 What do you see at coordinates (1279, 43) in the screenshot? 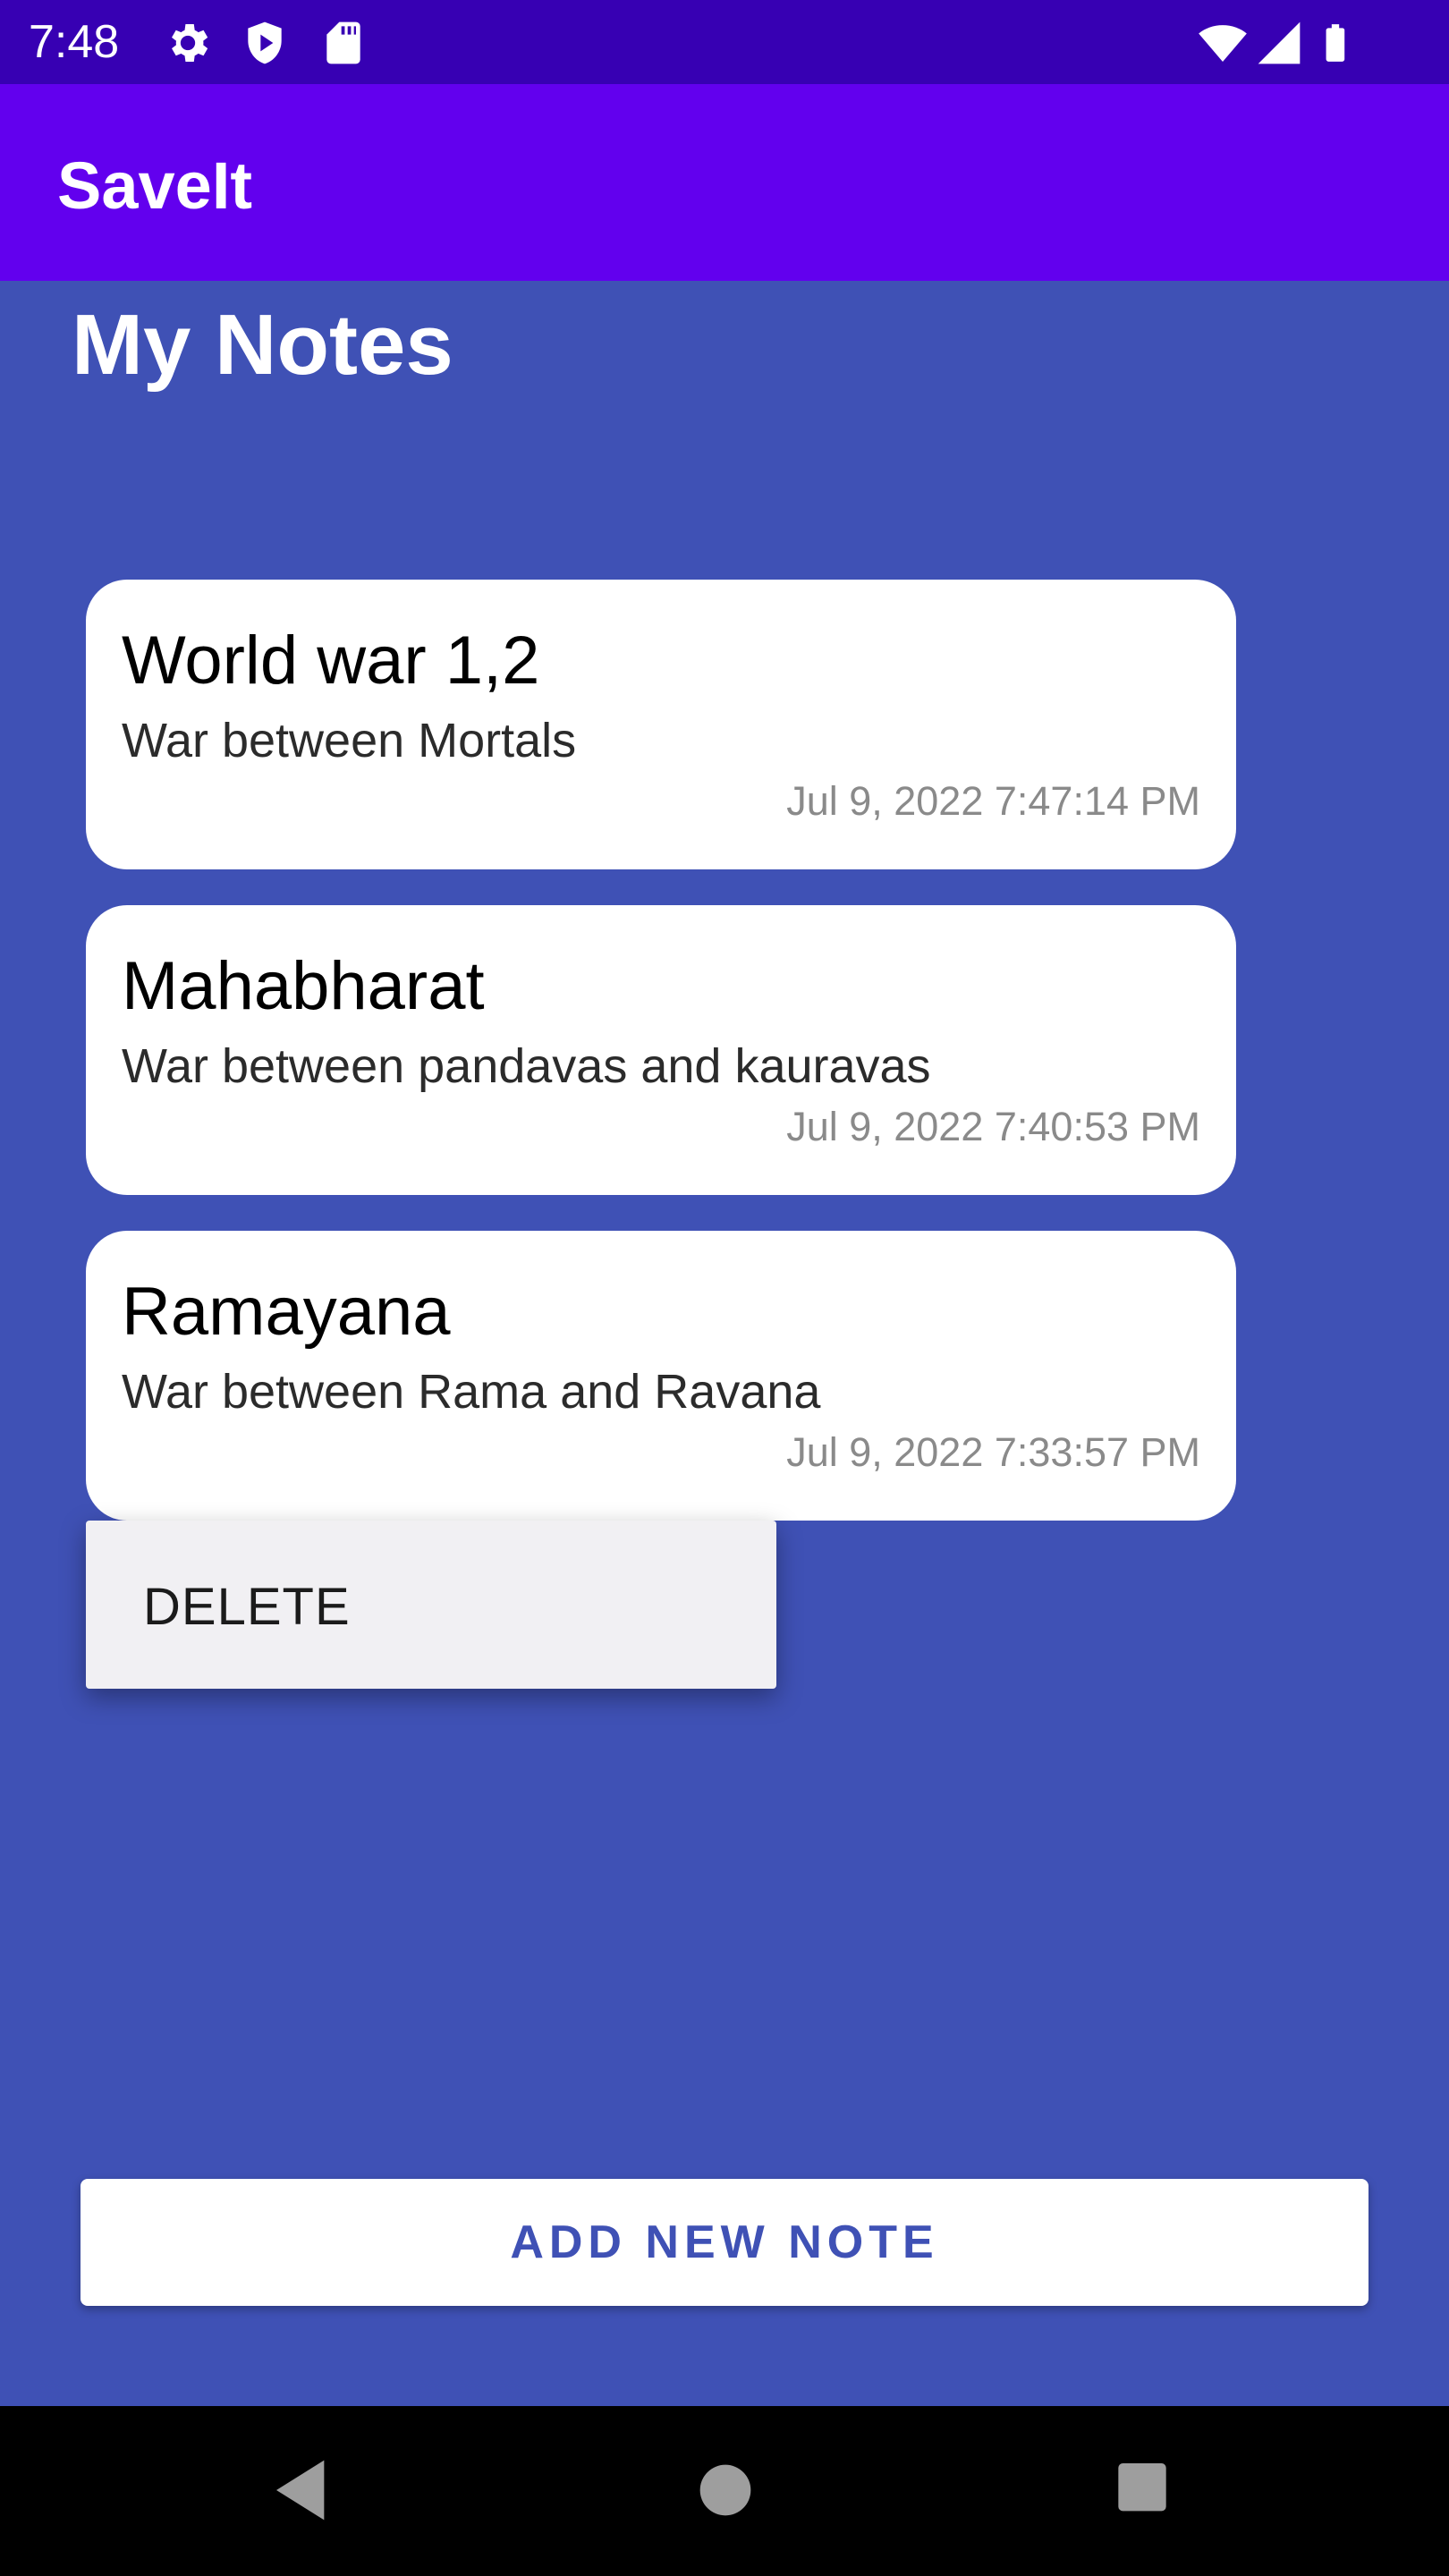
I see `signal-icon` at bounding box center [1279, 43].